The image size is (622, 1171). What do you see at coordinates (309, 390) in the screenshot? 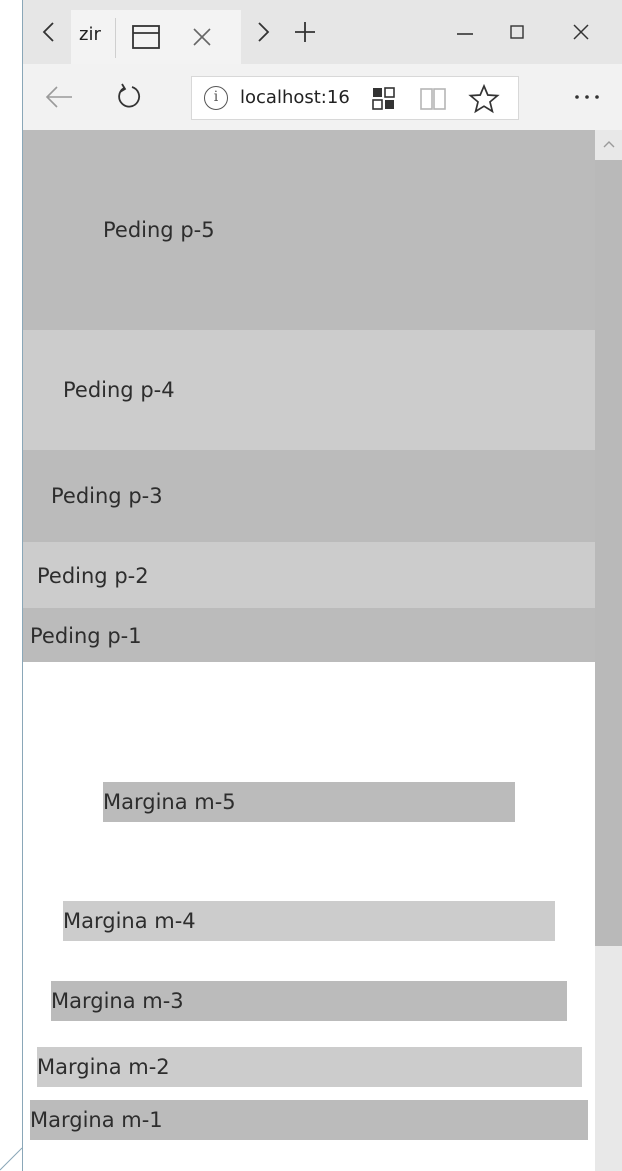
I see `padding-box-p4: Peding p-4` at bounding box center [309, 390].